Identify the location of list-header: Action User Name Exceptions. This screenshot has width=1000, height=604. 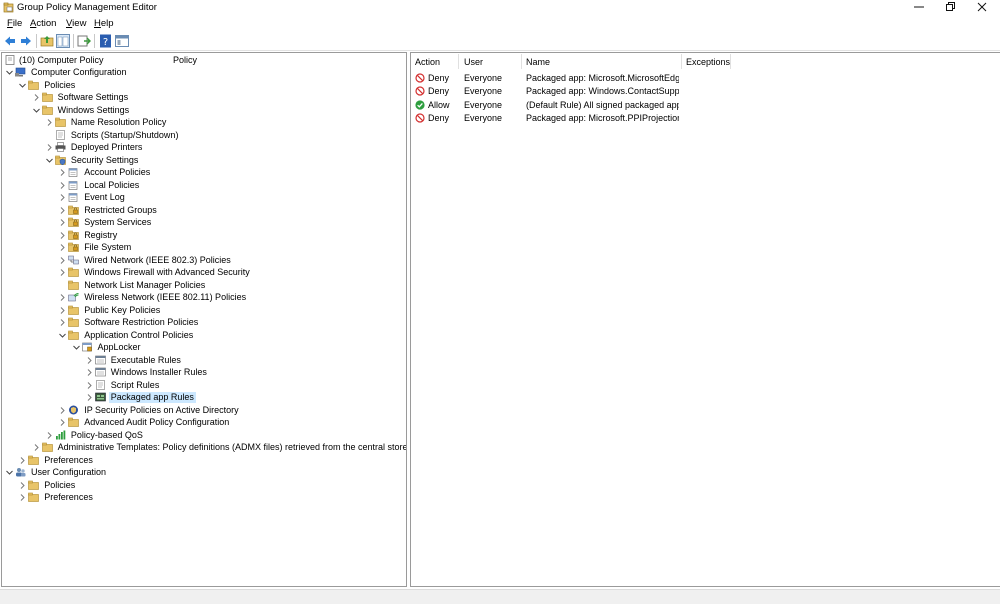
(705, 61).